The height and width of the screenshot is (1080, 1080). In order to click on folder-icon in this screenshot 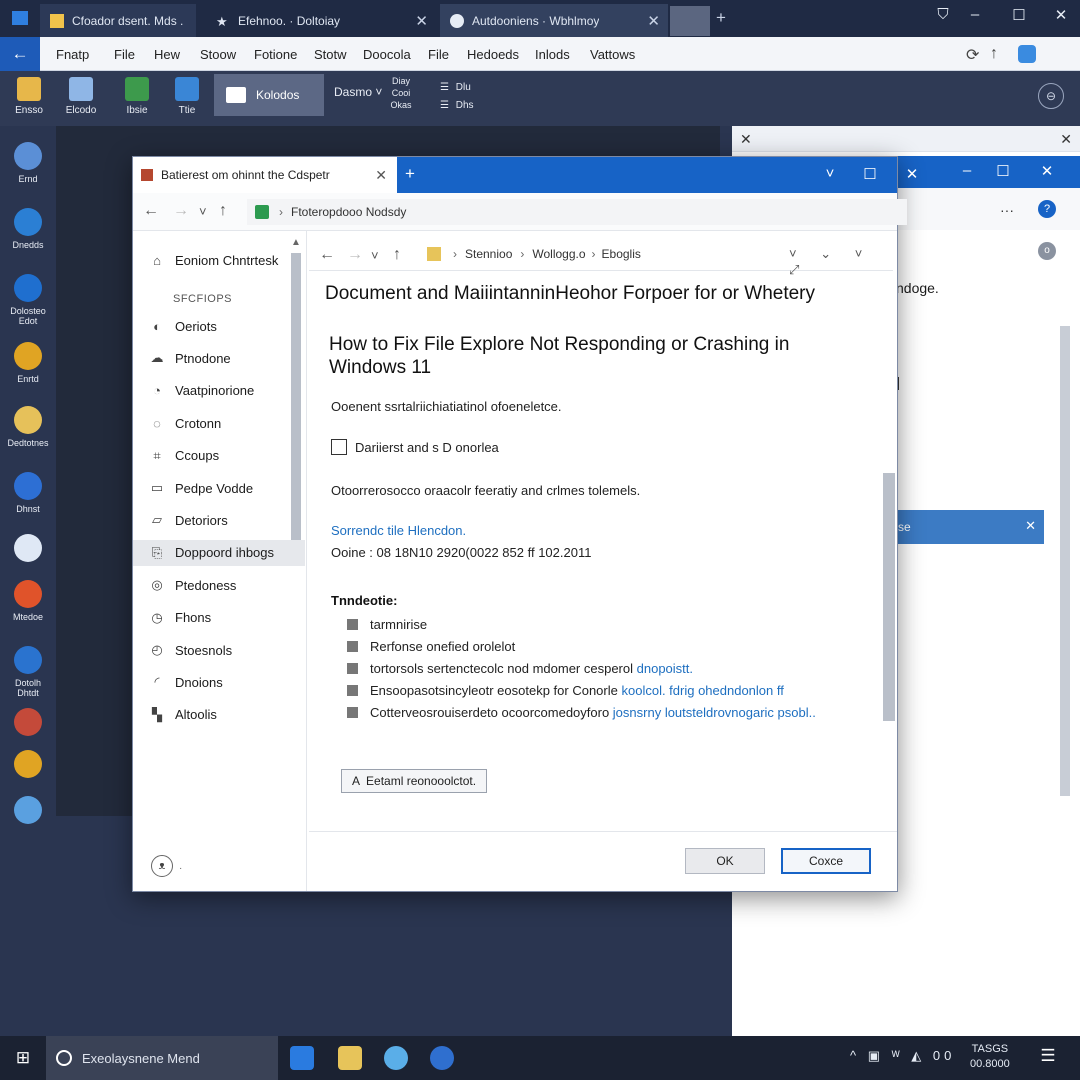, I will do `click(350, 1058)`.